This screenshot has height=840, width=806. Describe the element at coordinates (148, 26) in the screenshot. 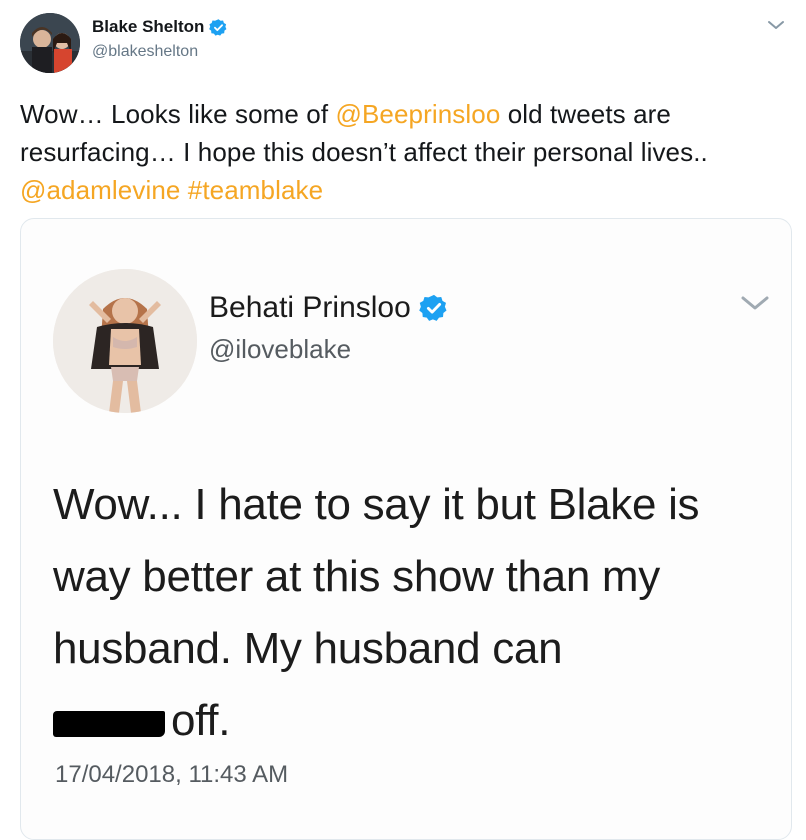

I see `author-name-text: Blake Shelton` at that location.